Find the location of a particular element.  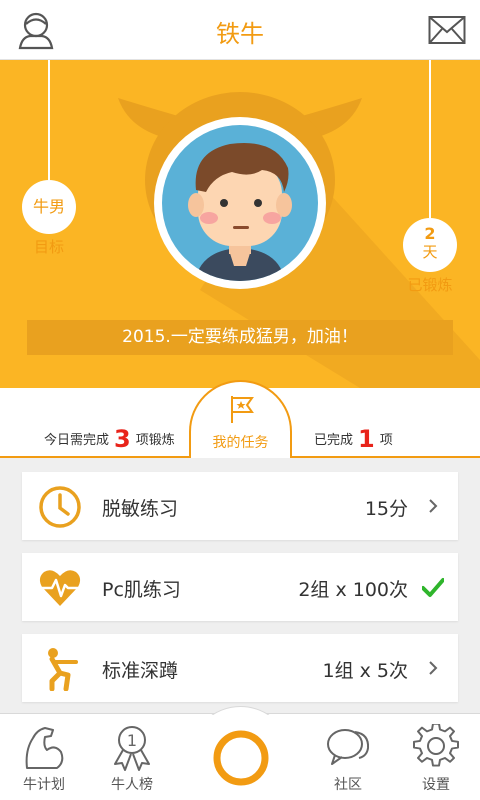

nav-item-community: 社区 is located at coordinates (348, 759).